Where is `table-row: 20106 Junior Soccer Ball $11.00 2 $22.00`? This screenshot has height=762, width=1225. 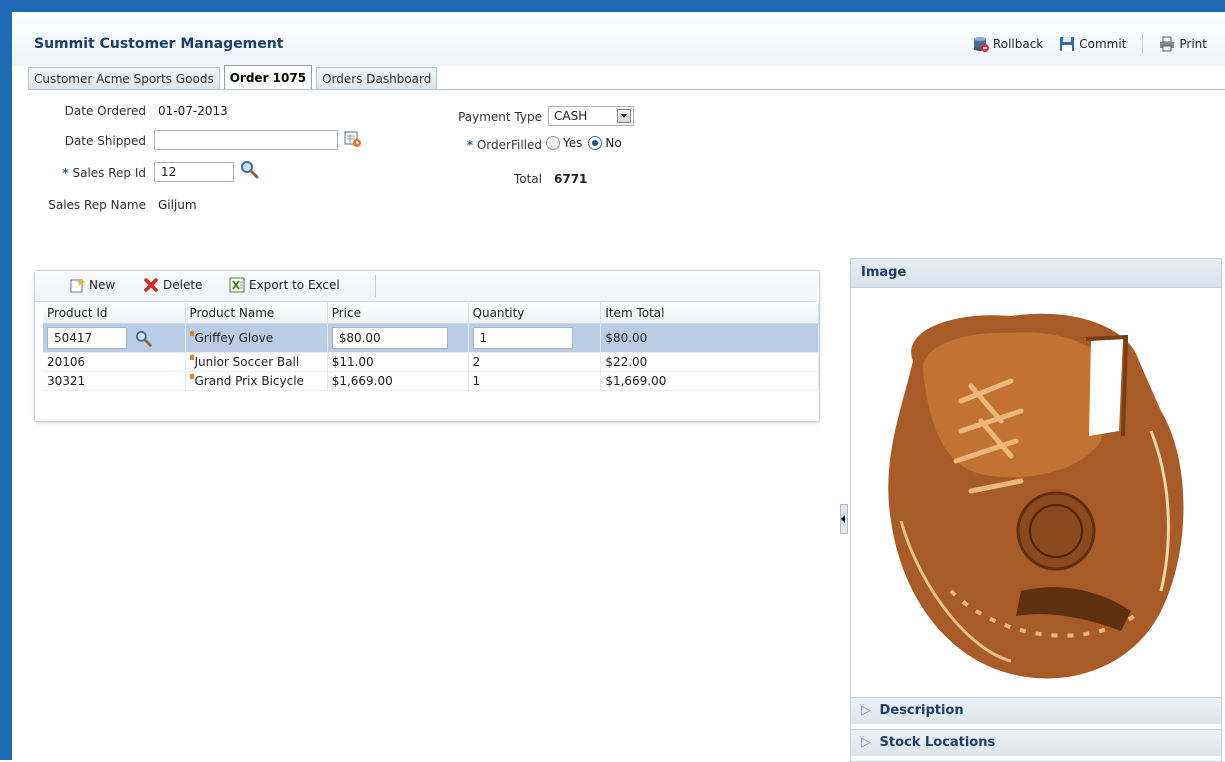
table-row: 20106 Junior Soccer Ball $11.00 2 $22.00 is located at coordinates (431, 362).